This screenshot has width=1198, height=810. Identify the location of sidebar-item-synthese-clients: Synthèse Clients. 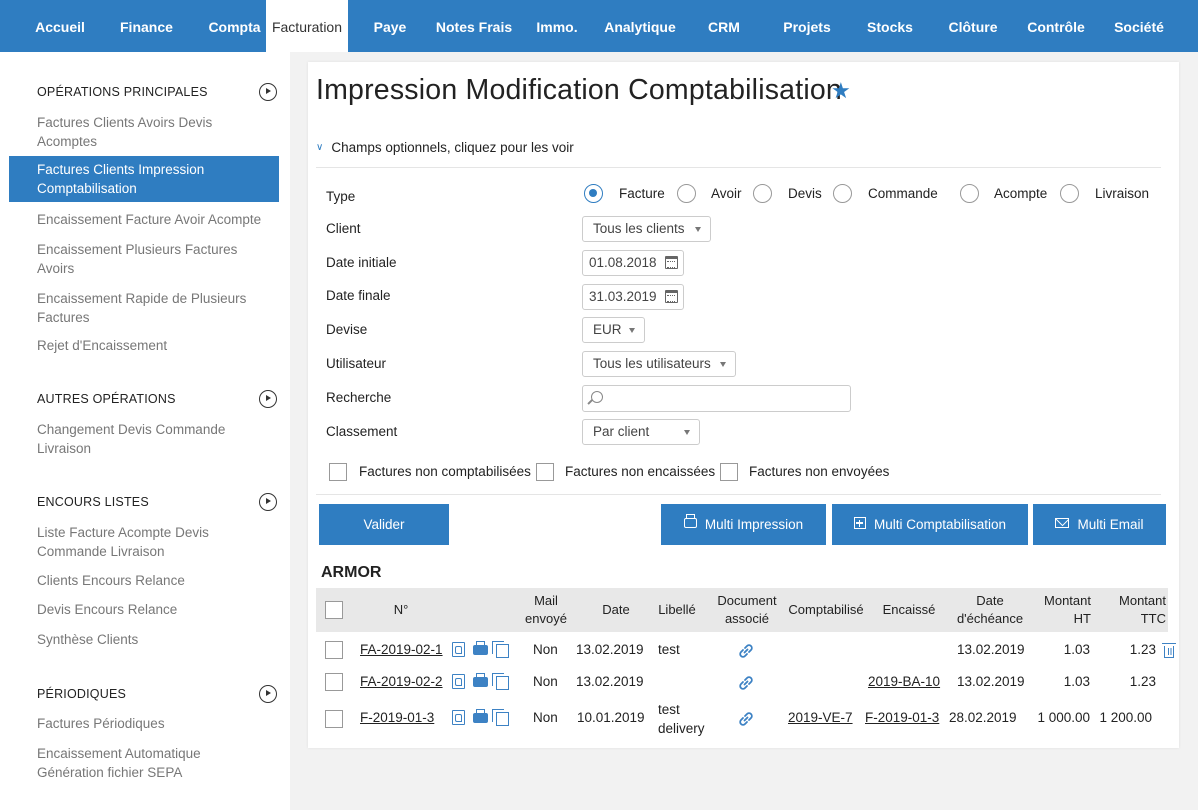
(152, 639).